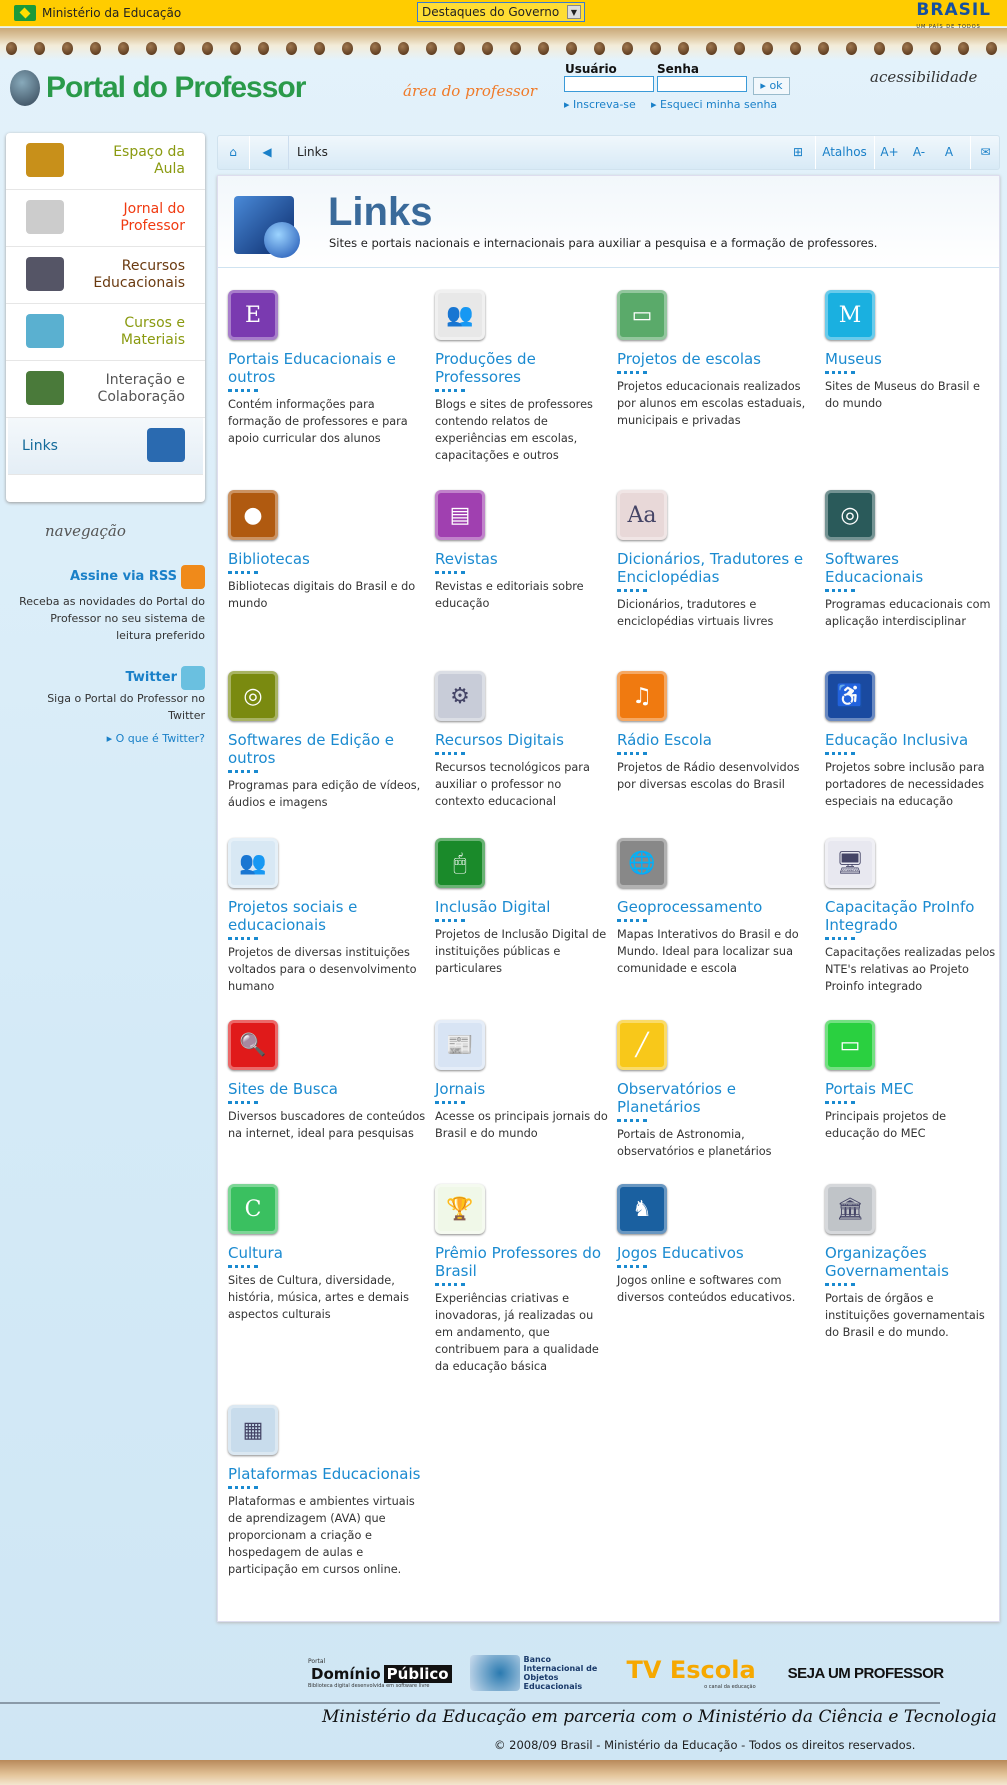 This screenshot has width=1007, height=1785. I want to click on link-title: Projetos de escolas, so click(717, 359).